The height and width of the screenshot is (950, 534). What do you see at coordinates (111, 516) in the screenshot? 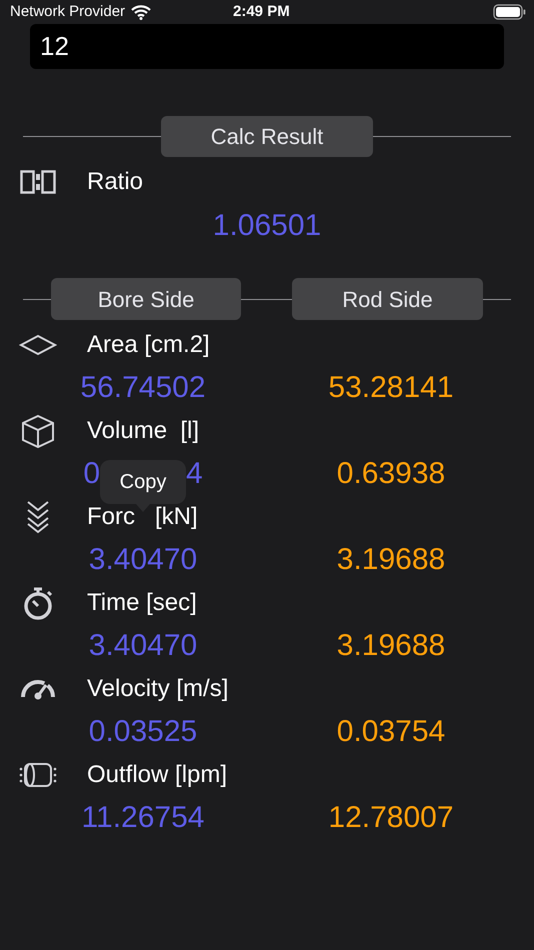
I see `row-label: Forc` at bounding box center [111, 516].